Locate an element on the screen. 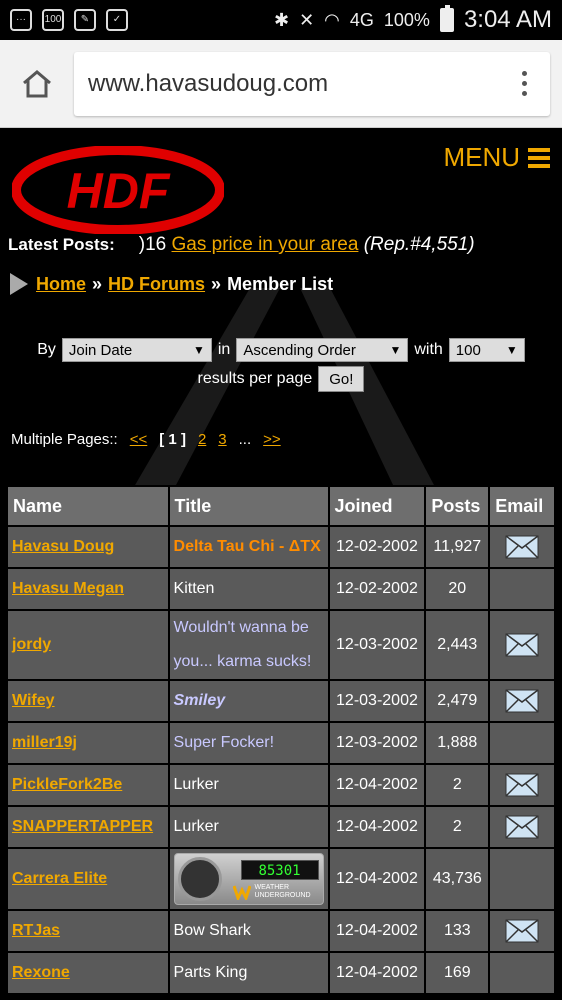  menu-button: MENU is located at coordinates (496, 157).